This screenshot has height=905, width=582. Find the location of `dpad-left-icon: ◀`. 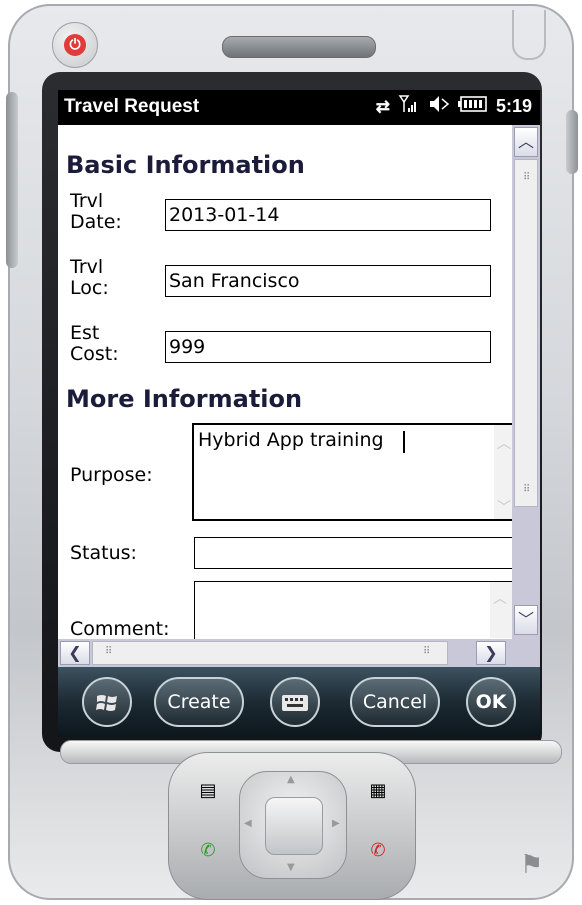

dpad-left-icon: ◀ is located at coordinates (248, 823).